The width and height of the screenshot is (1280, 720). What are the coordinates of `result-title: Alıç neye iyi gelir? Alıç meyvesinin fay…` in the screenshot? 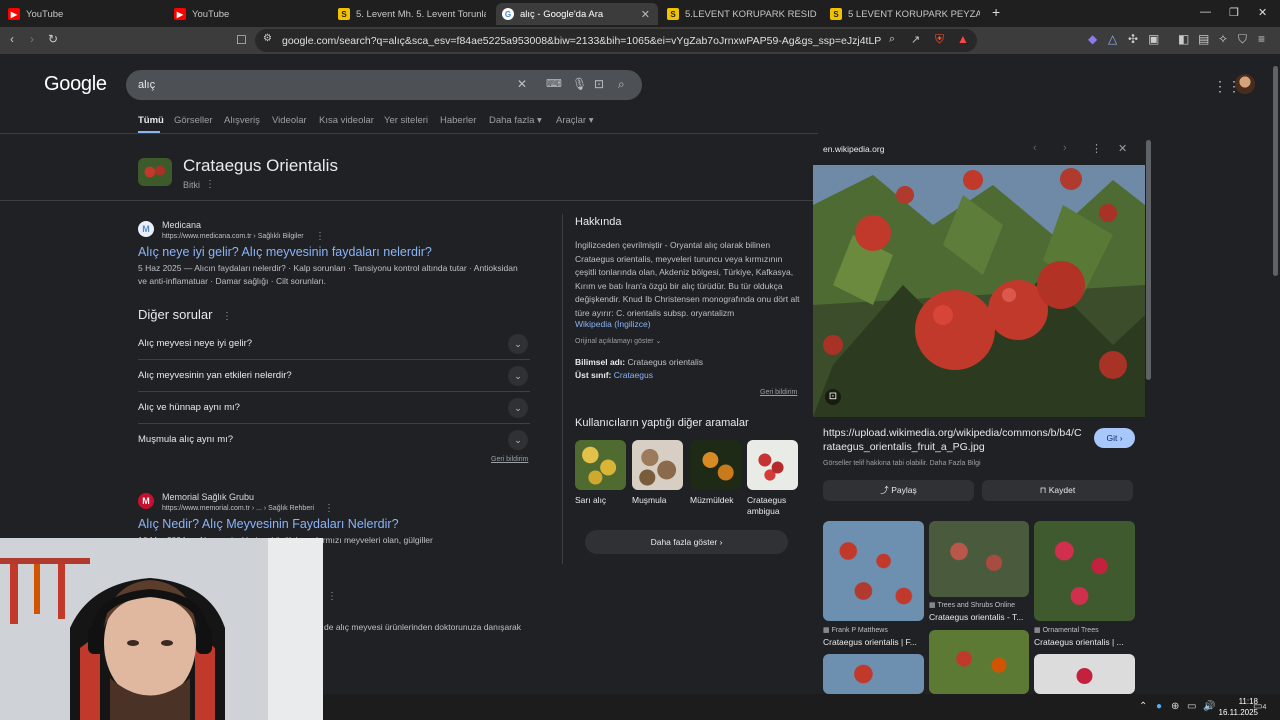 It's located at (285, 252).